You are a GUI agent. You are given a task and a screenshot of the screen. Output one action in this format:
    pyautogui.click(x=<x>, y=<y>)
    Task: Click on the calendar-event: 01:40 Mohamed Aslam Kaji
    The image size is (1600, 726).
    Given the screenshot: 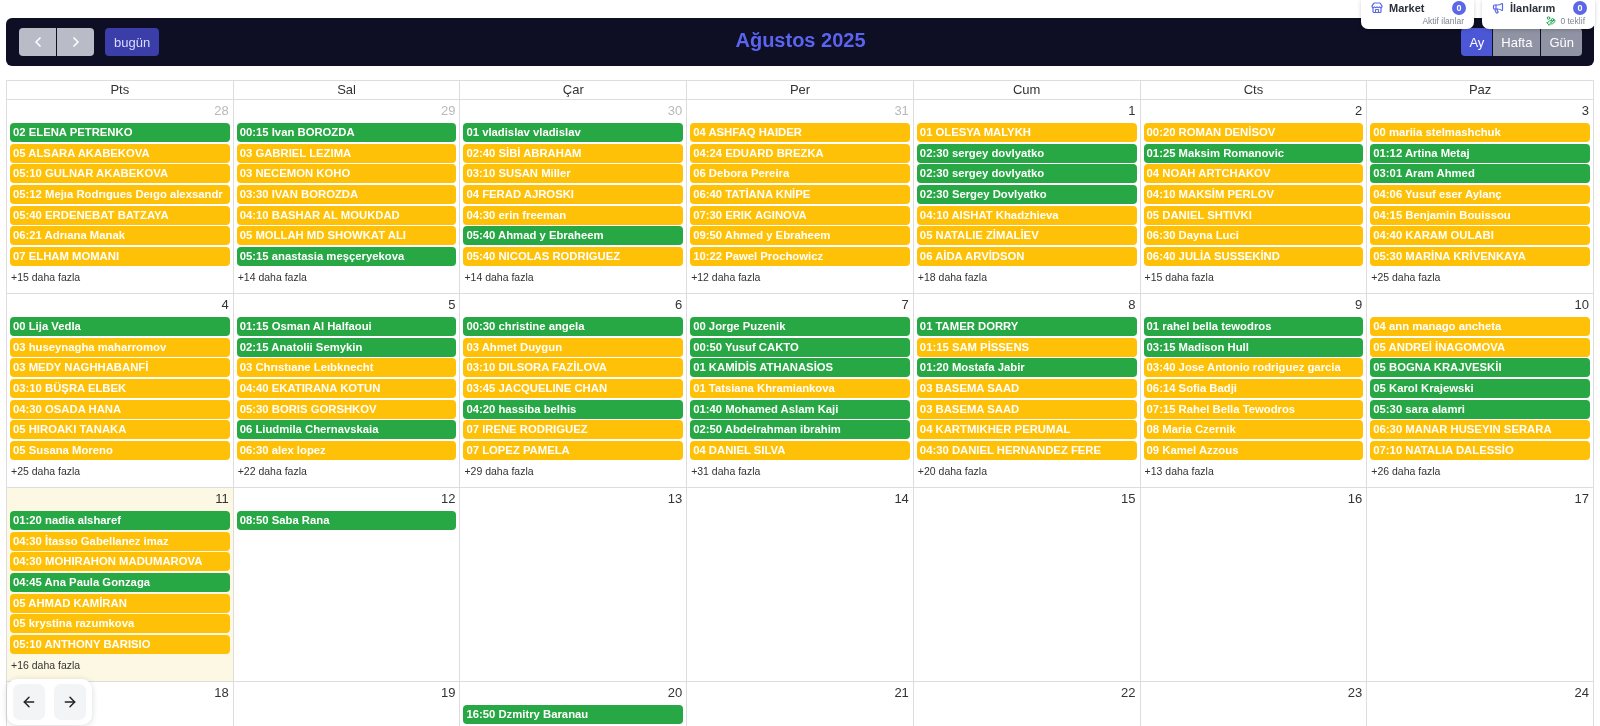 What is the action you would take?
    pyautogui.click(x=800, y=409)
    